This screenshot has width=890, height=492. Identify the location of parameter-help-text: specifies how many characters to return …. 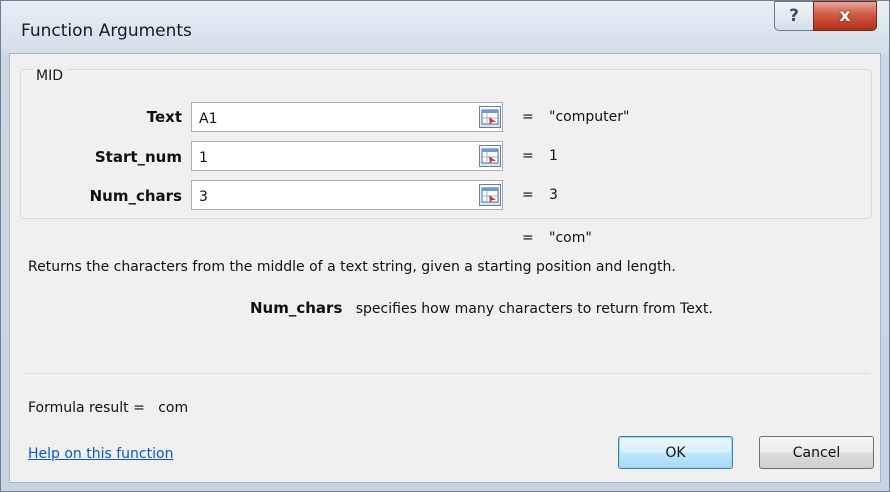
(534, 309).